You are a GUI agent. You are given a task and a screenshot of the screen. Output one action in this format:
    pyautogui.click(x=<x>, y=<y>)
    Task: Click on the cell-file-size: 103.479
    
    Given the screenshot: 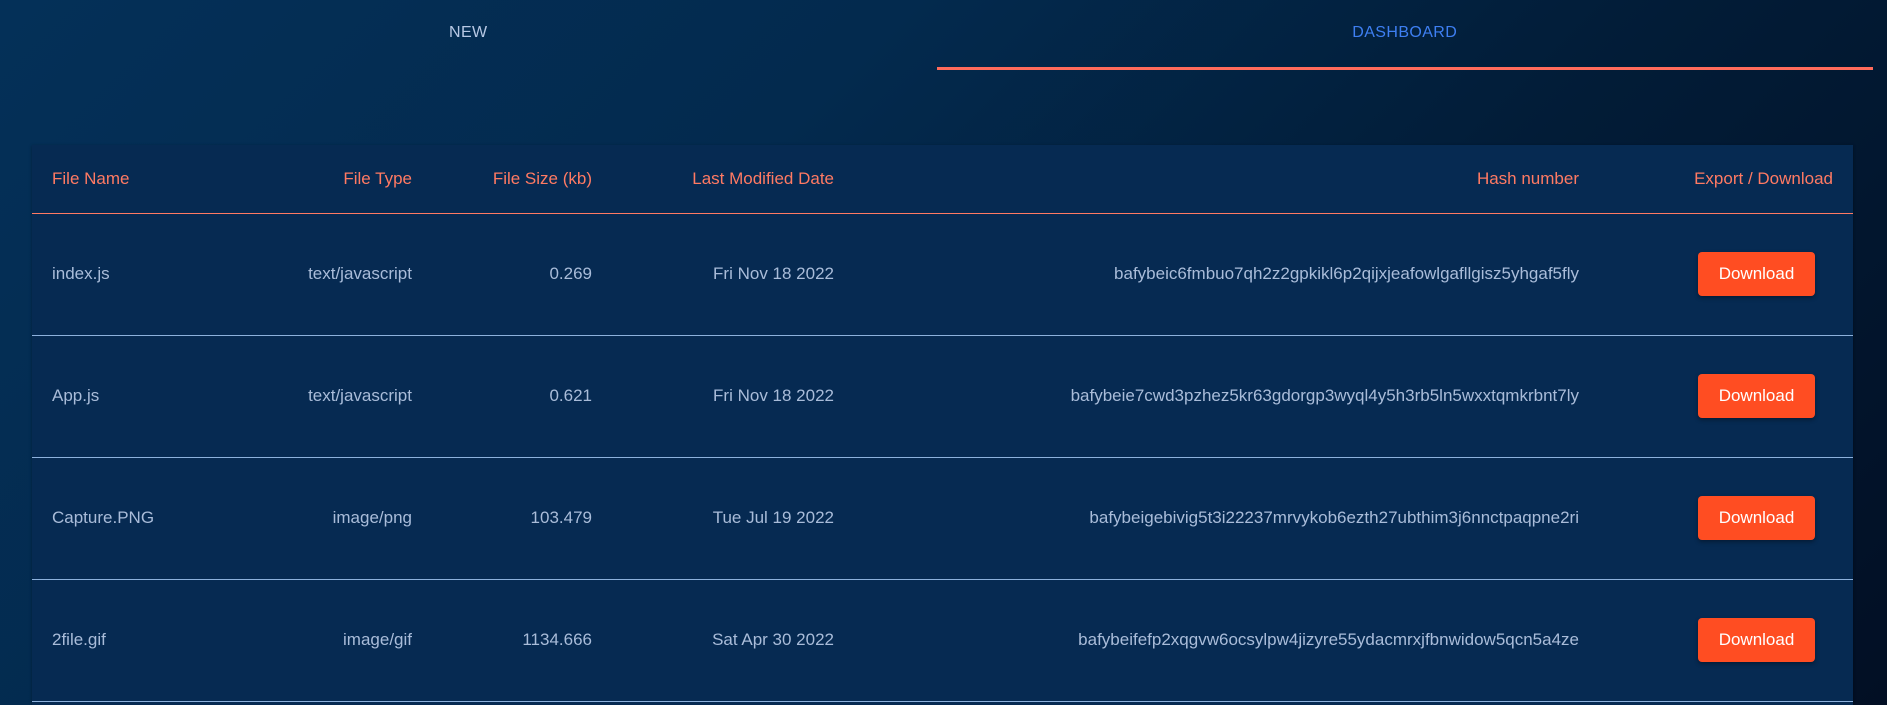 What is the action you would take?
    pyautogui.click(x=522, y=518)
    